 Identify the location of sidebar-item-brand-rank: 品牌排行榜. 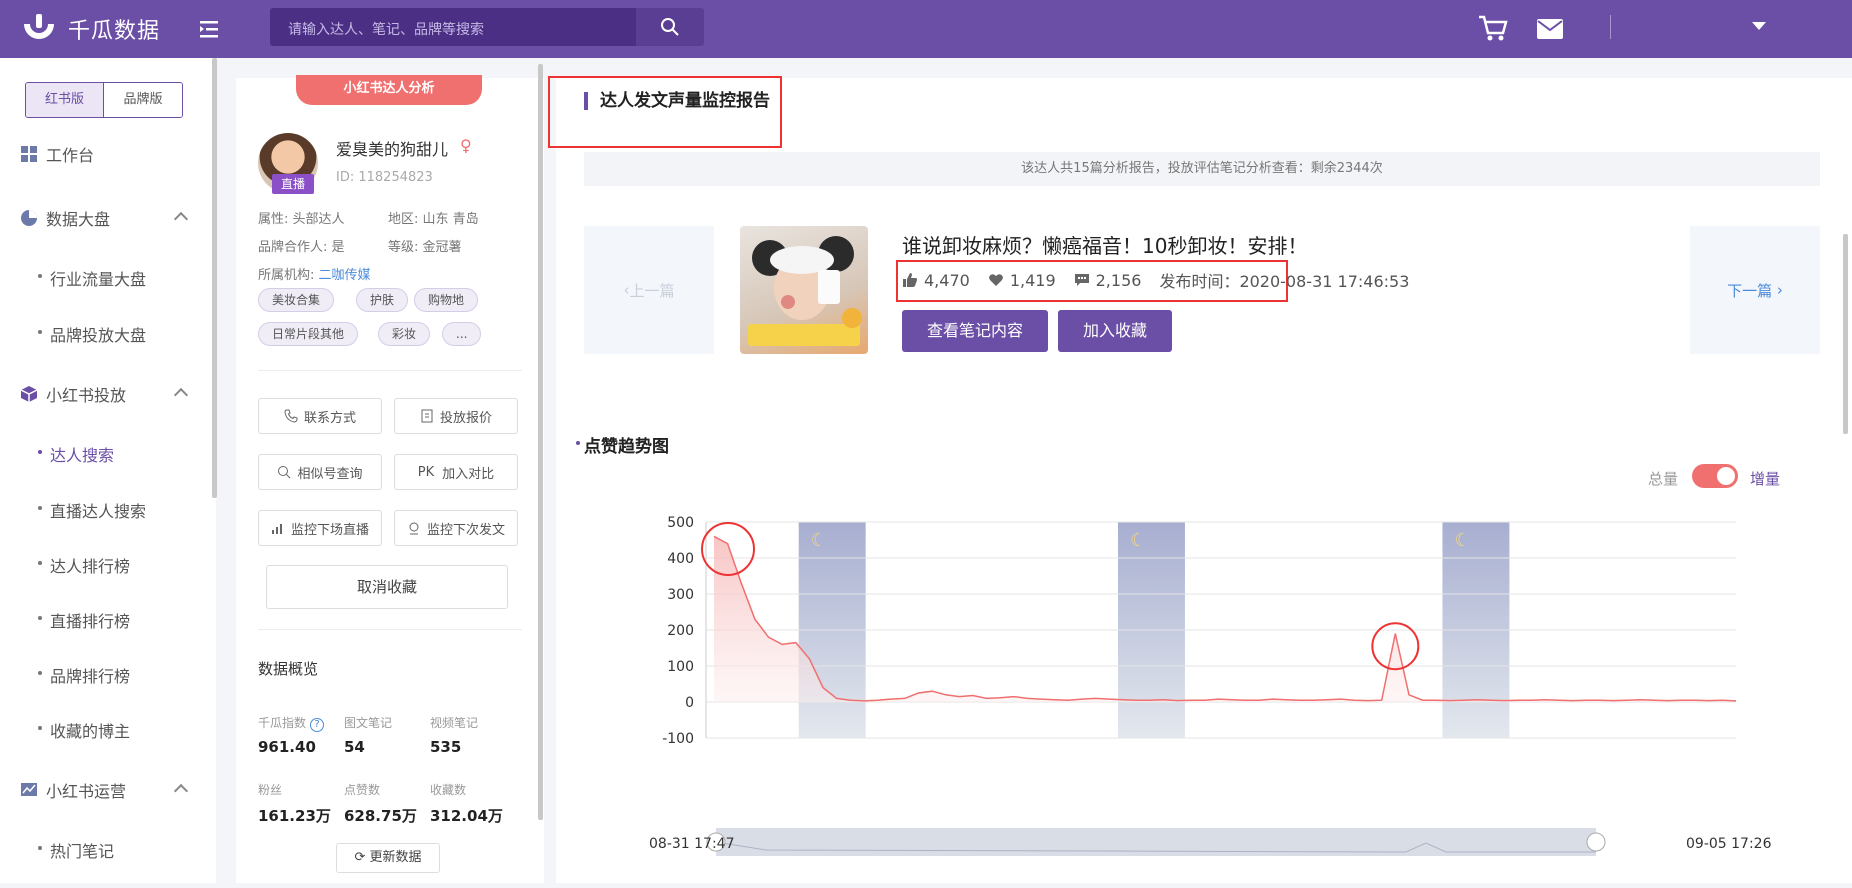
(83, 675).